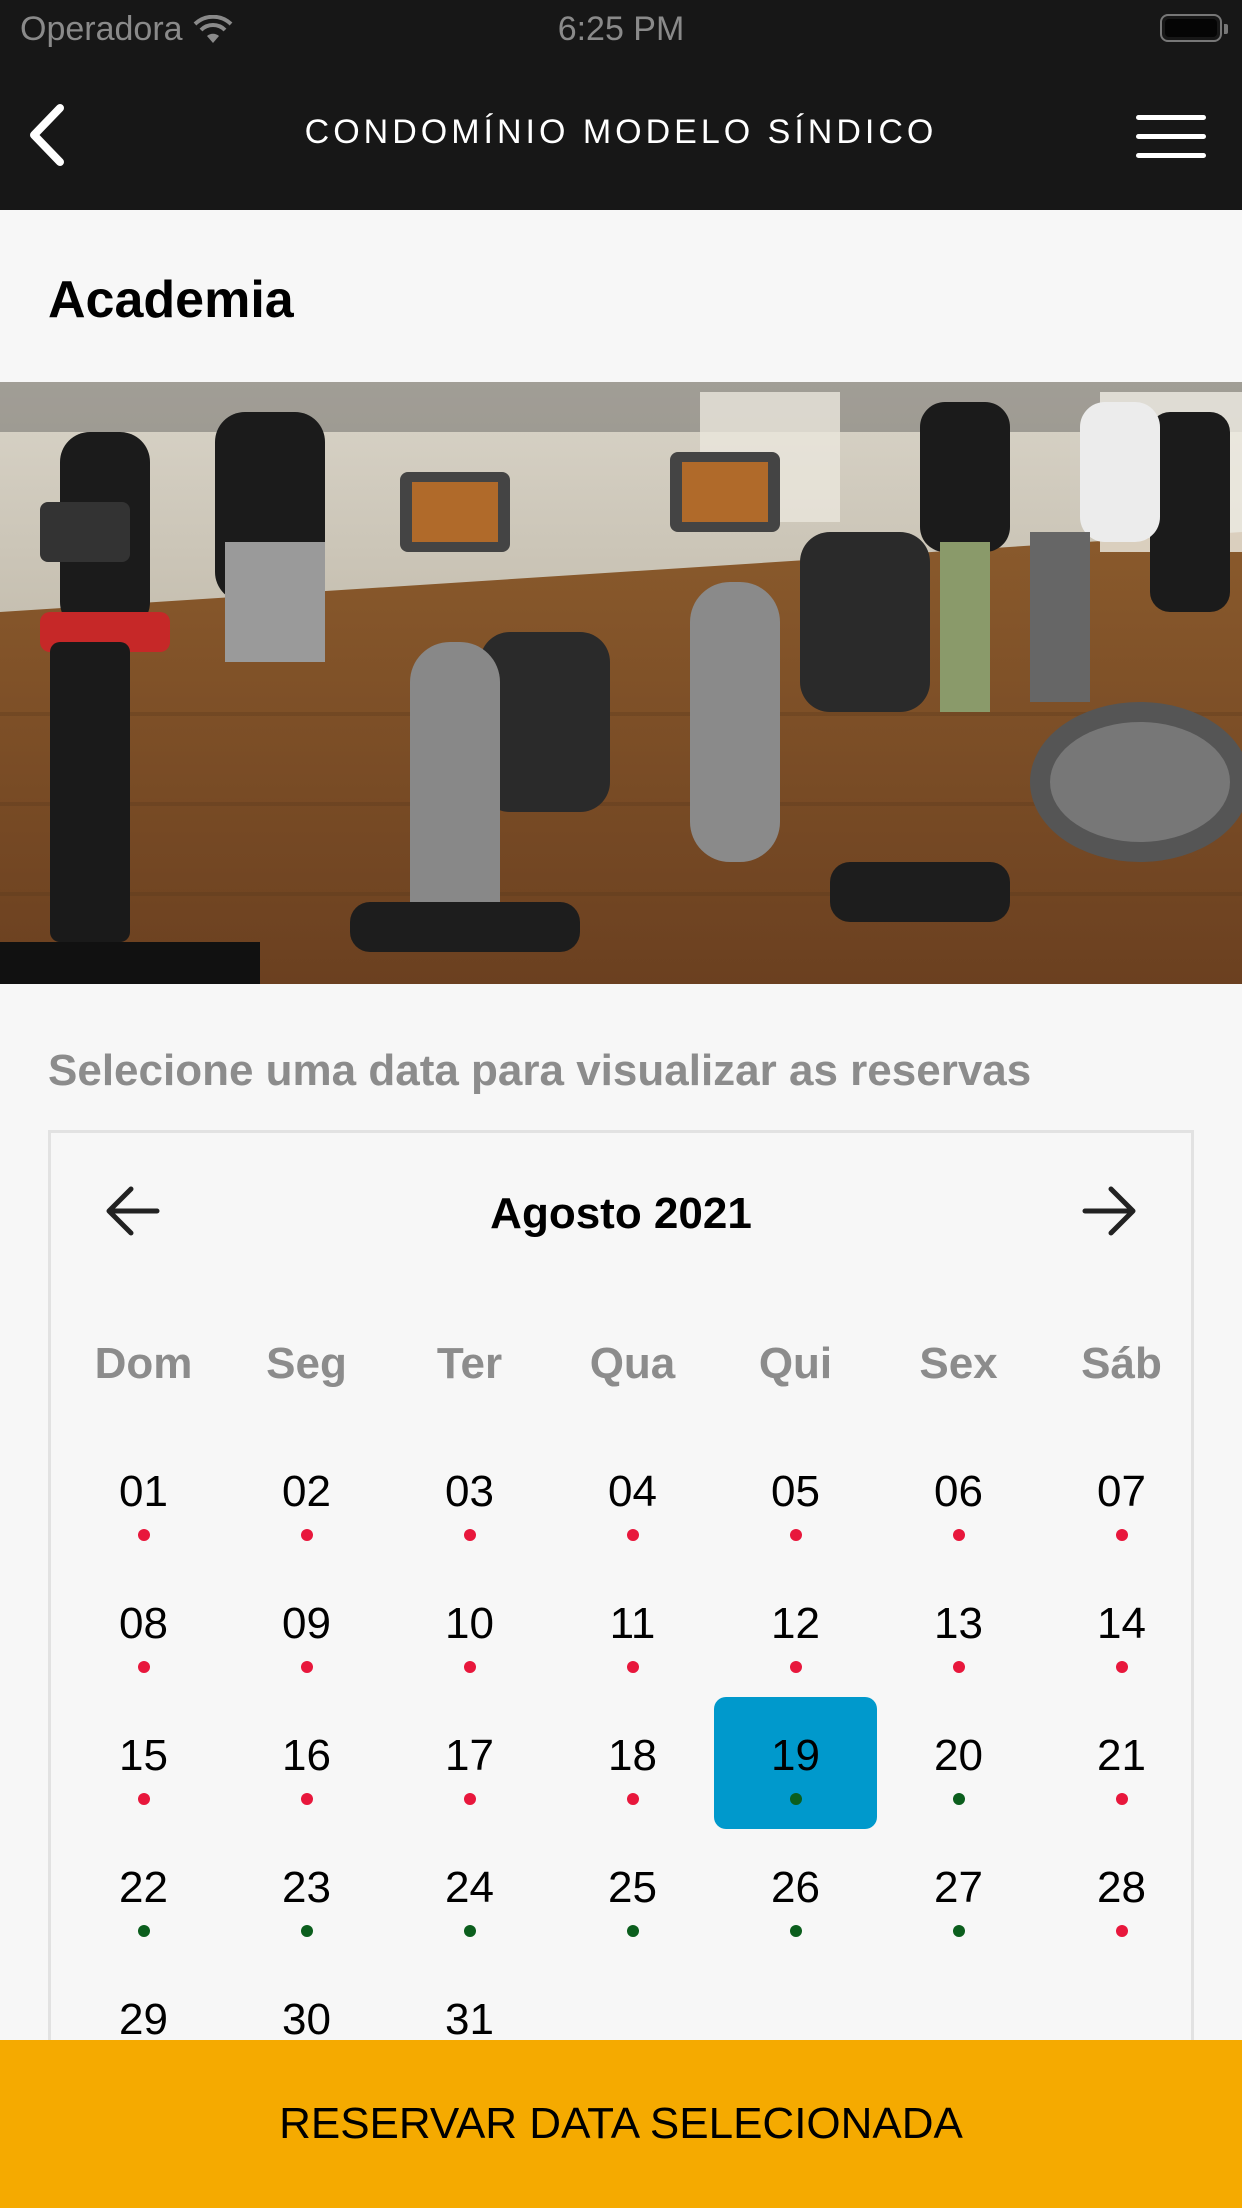 The height and width of the screenshot is (2208, 1242). I want to click on day-number: 21, so click(1121, 1755).